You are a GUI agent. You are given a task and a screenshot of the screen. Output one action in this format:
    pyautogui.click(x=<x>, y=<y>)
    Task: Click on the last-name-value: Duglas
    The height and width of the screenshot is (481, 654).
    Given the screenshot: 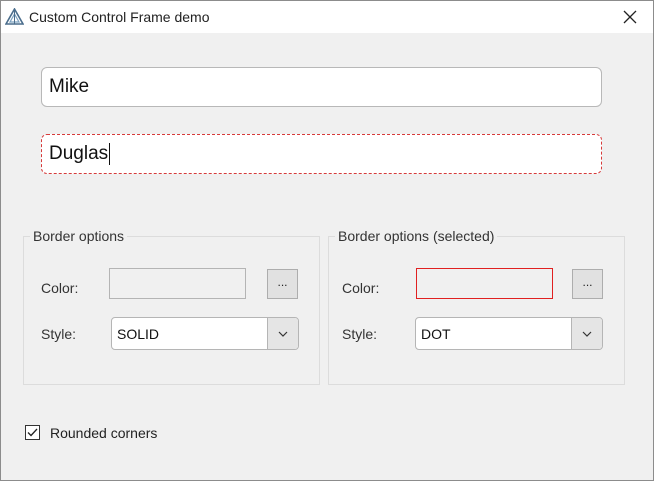 What is the action you would take?
    pyautogui.click(x=79, y=153)
    